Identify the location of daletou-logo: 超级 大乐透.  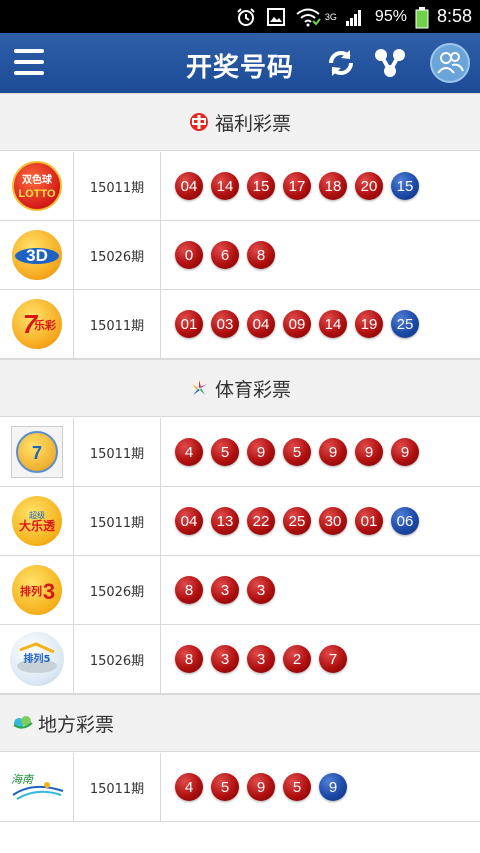
(37, 521).